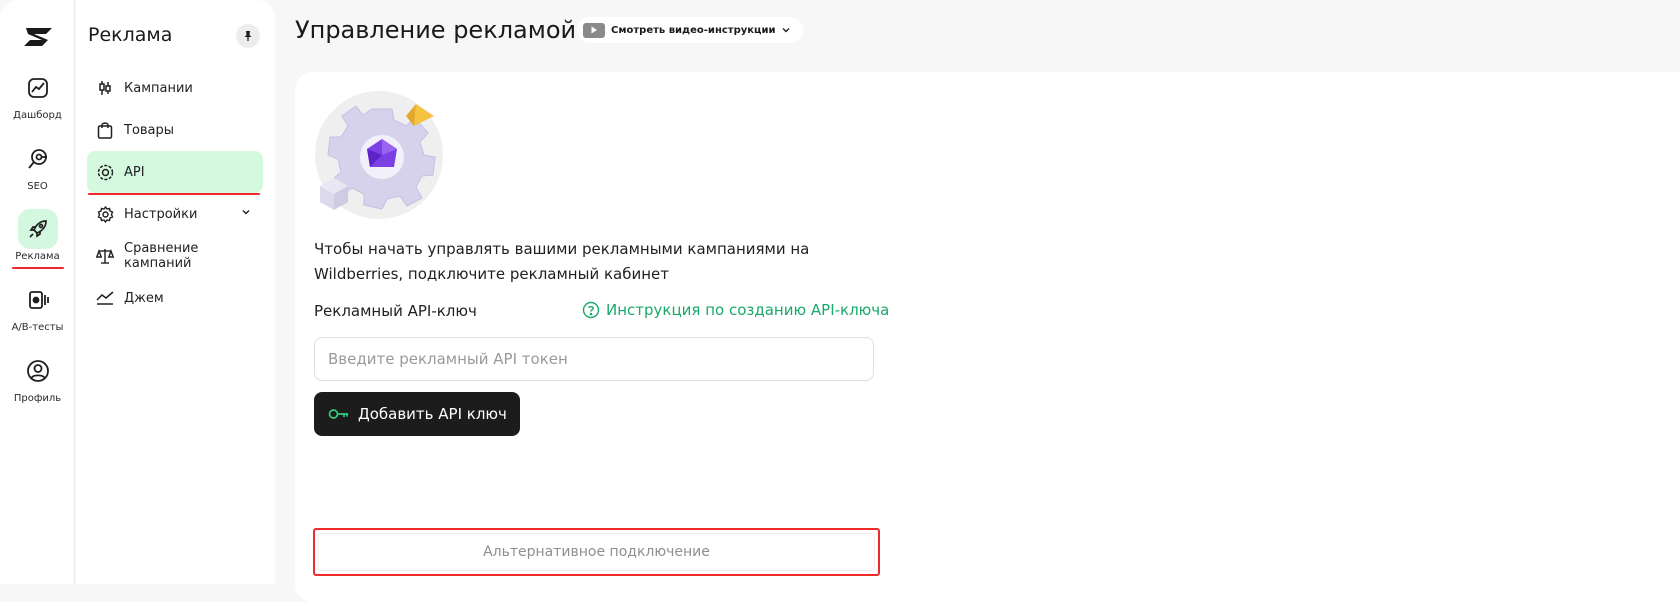 The height and width of the screenshot is (602, 1680). Describe the element at coordinates (175, 298) in the screenshot. I see `sidebar-item-jam: Джем` at that location.